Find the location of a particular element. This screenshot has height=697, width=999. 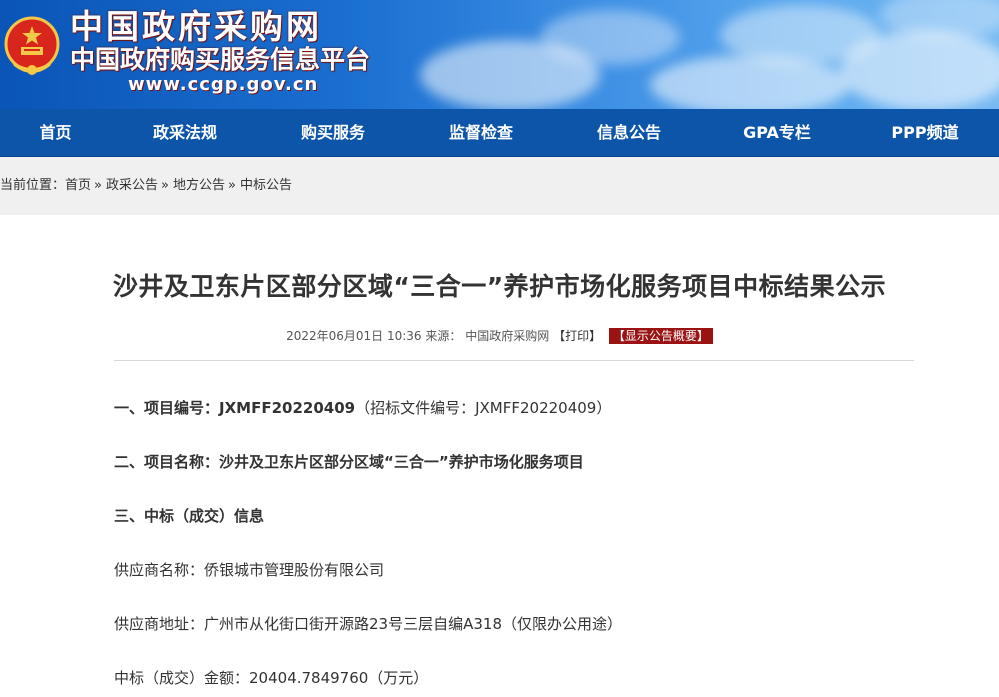

show-summary-button: 【显示公告概要】 is located at coordinates (660, 336).